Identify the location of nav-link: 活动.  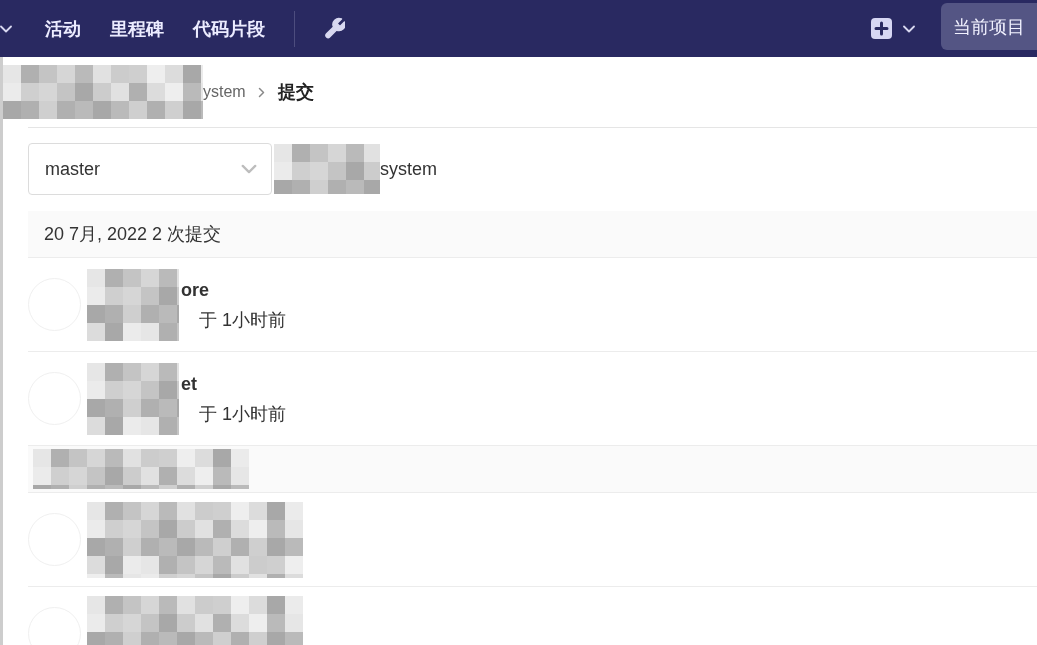
(63, 28).